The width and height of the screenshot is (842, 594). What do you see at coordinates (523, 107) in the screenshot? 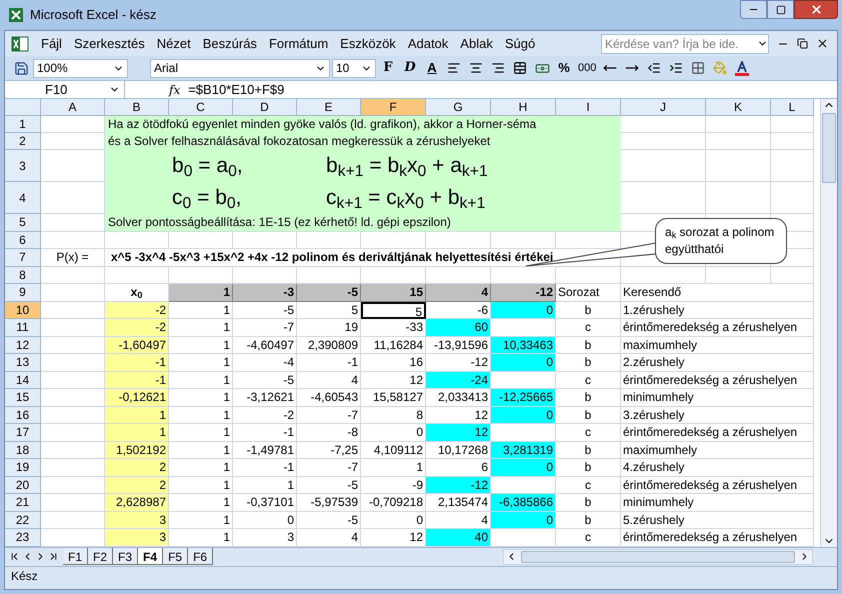
I see `column-header: H` at bounding box center [523, 107].